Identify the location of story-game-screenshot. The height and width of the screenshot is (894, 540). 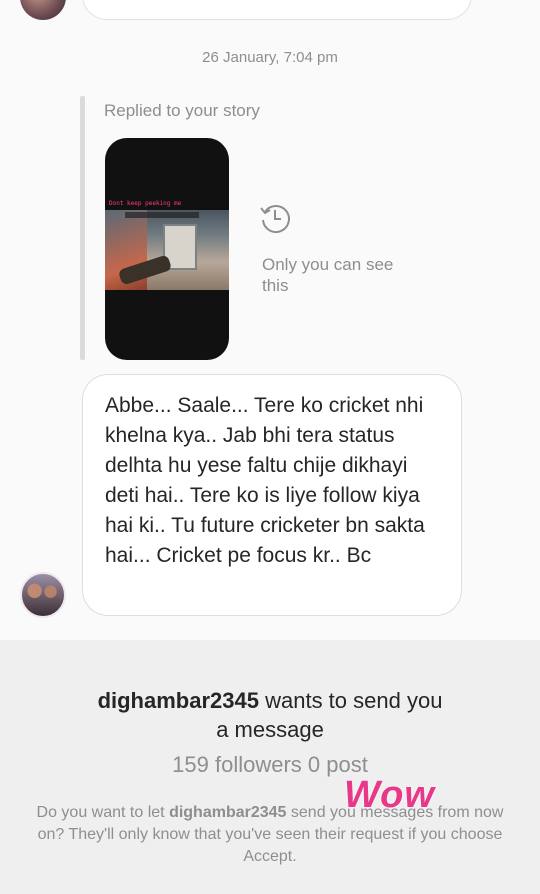
(167, 250).